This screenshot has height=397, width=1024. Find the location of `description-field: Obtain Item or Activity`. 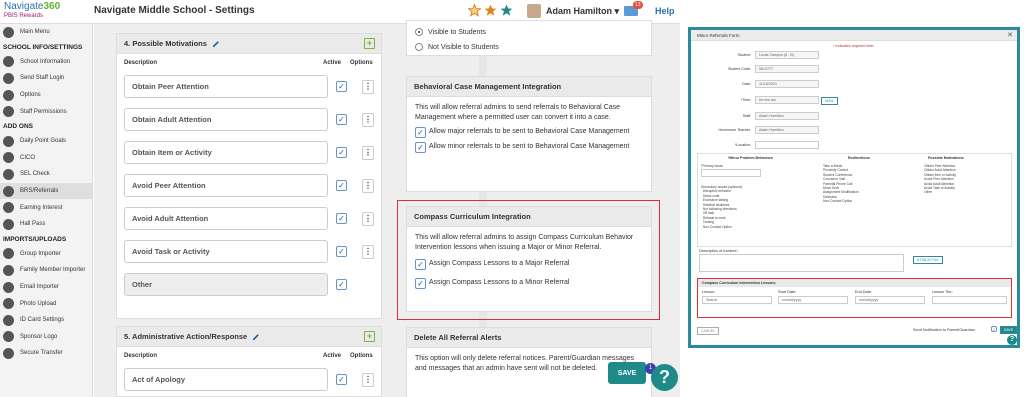

description-field: Obtain Item or Activity is located at coordinates (226, 152).